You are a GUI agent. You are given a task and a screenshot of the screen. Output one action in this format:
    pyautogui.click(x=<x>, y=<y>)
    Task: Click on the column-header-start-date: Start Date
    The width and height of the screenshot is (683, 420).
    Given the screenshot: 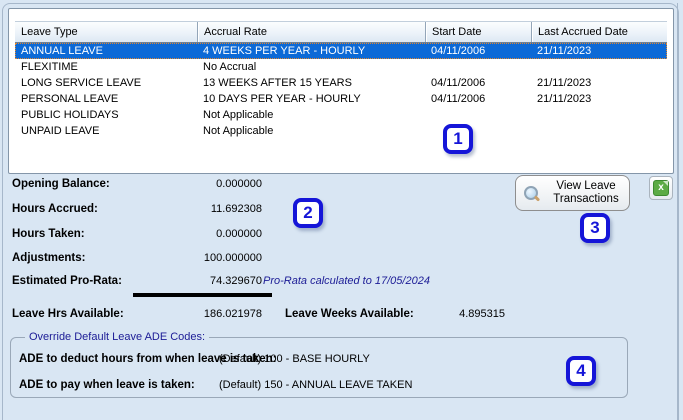 What is the action you would take?
    pyautogui.click(x=478, y=32)
    